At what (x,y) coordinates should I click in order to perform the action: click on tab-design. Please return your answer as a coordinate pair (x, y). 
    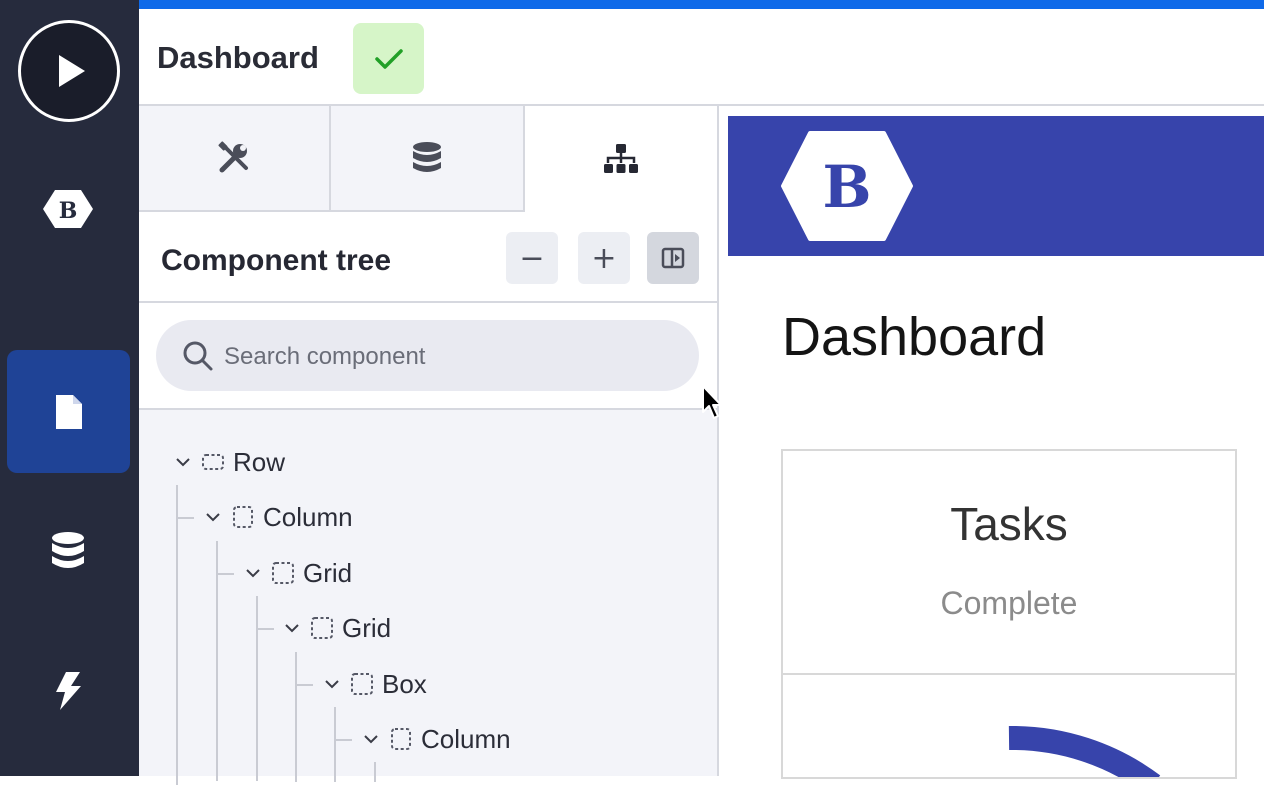
    Looking at the image, I should click on (235, 159).